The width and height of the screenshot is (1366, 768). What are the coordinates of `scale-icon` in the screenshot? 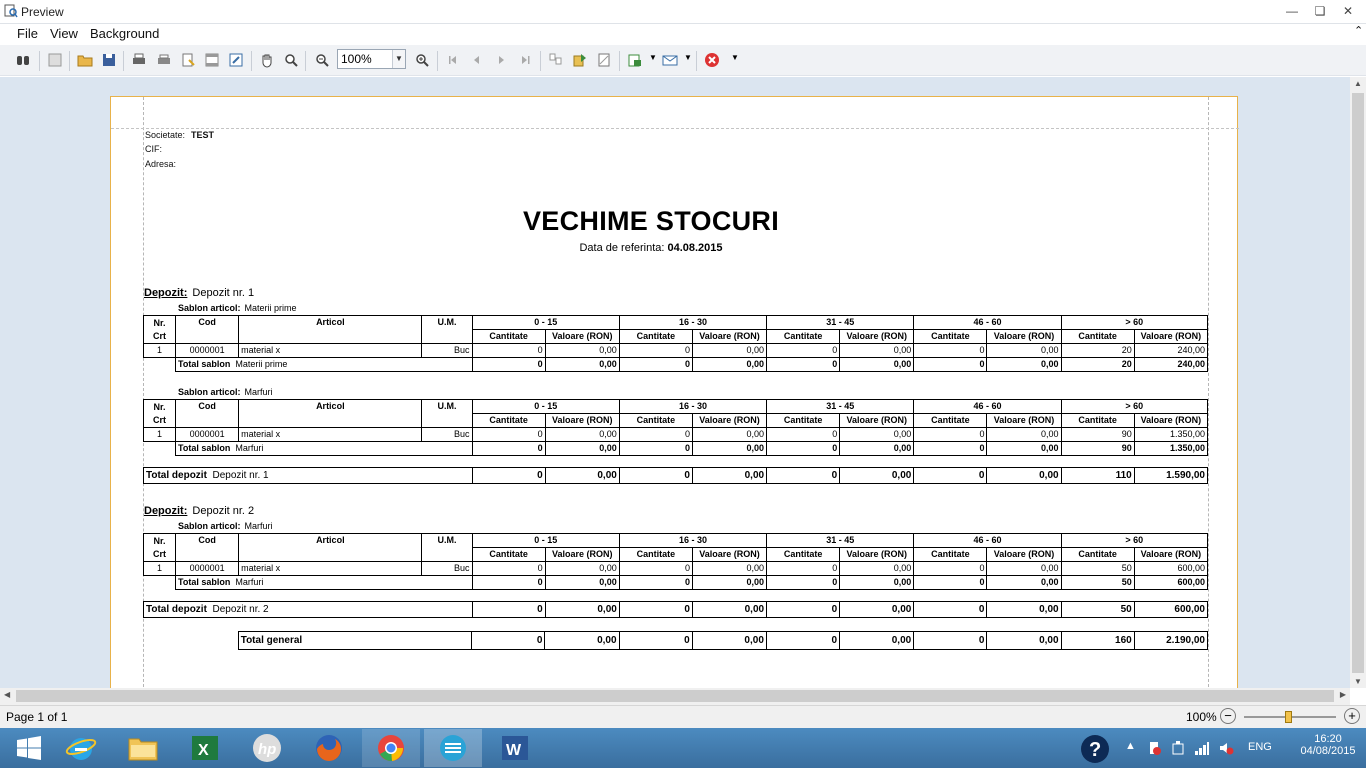 It's located at (236, 60).